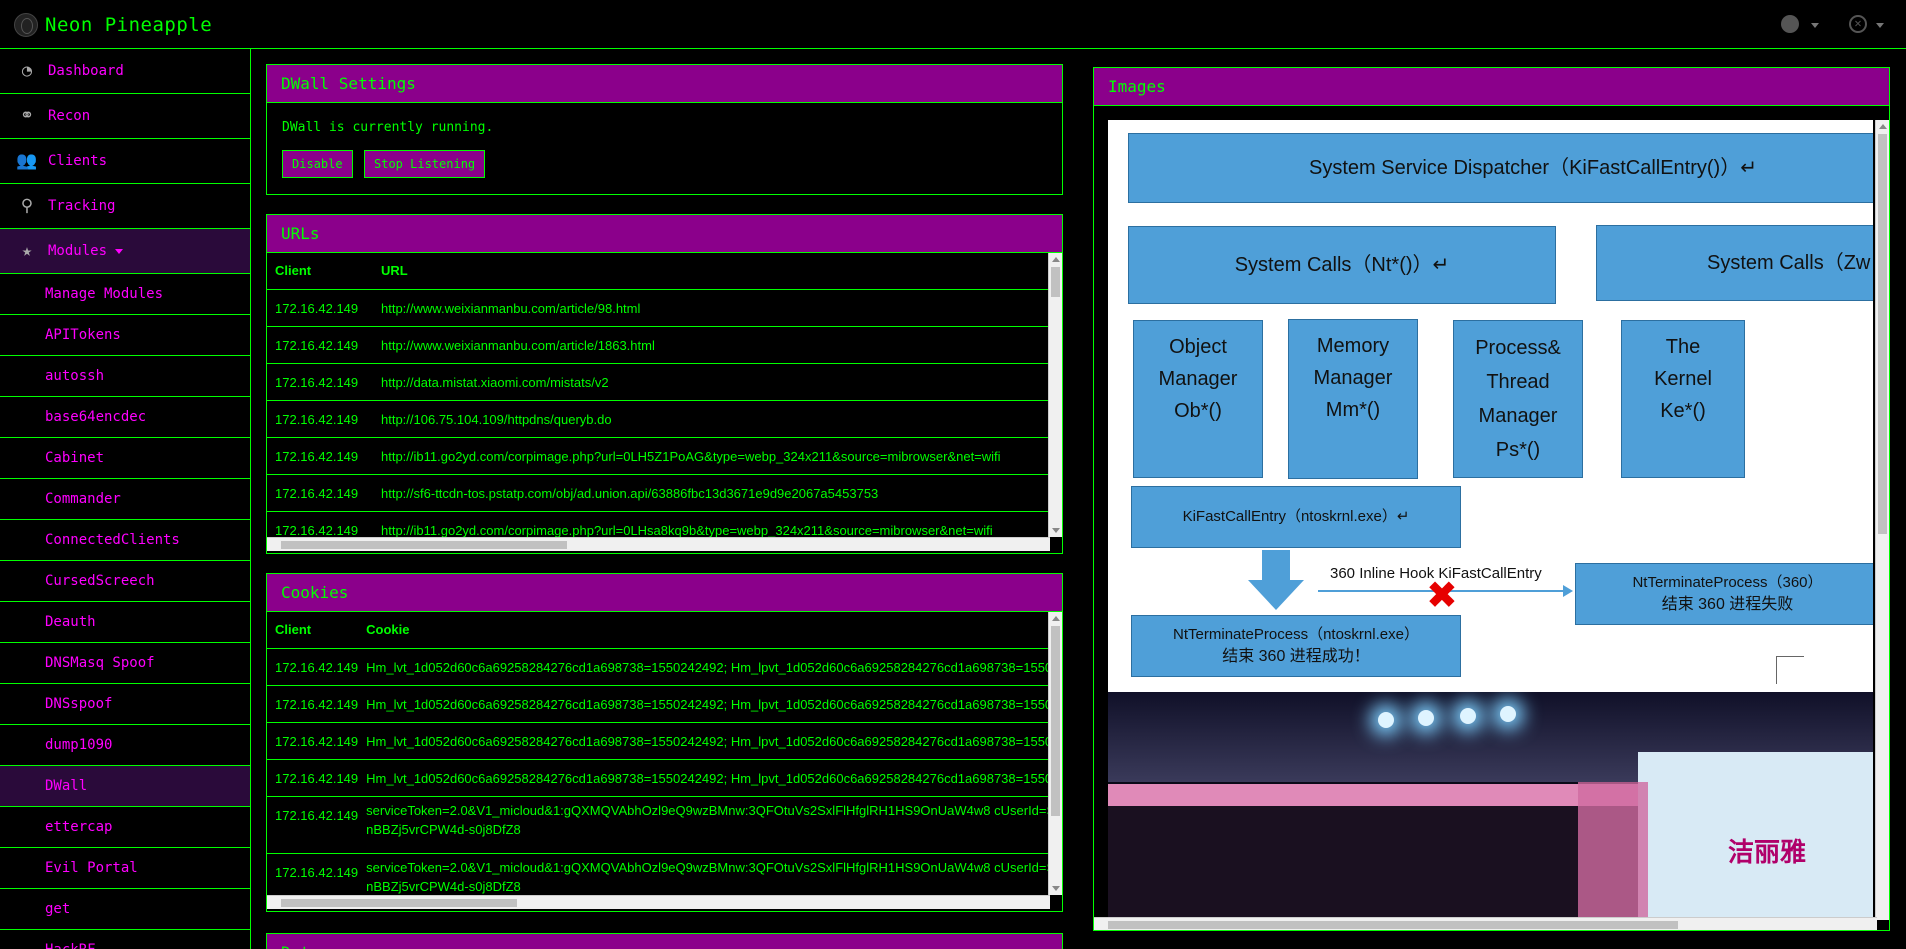  What do you see at coordinates (125, 581) in the screenshot?
I see `module-item: CursedScreech` at bounding box center [125, 581].